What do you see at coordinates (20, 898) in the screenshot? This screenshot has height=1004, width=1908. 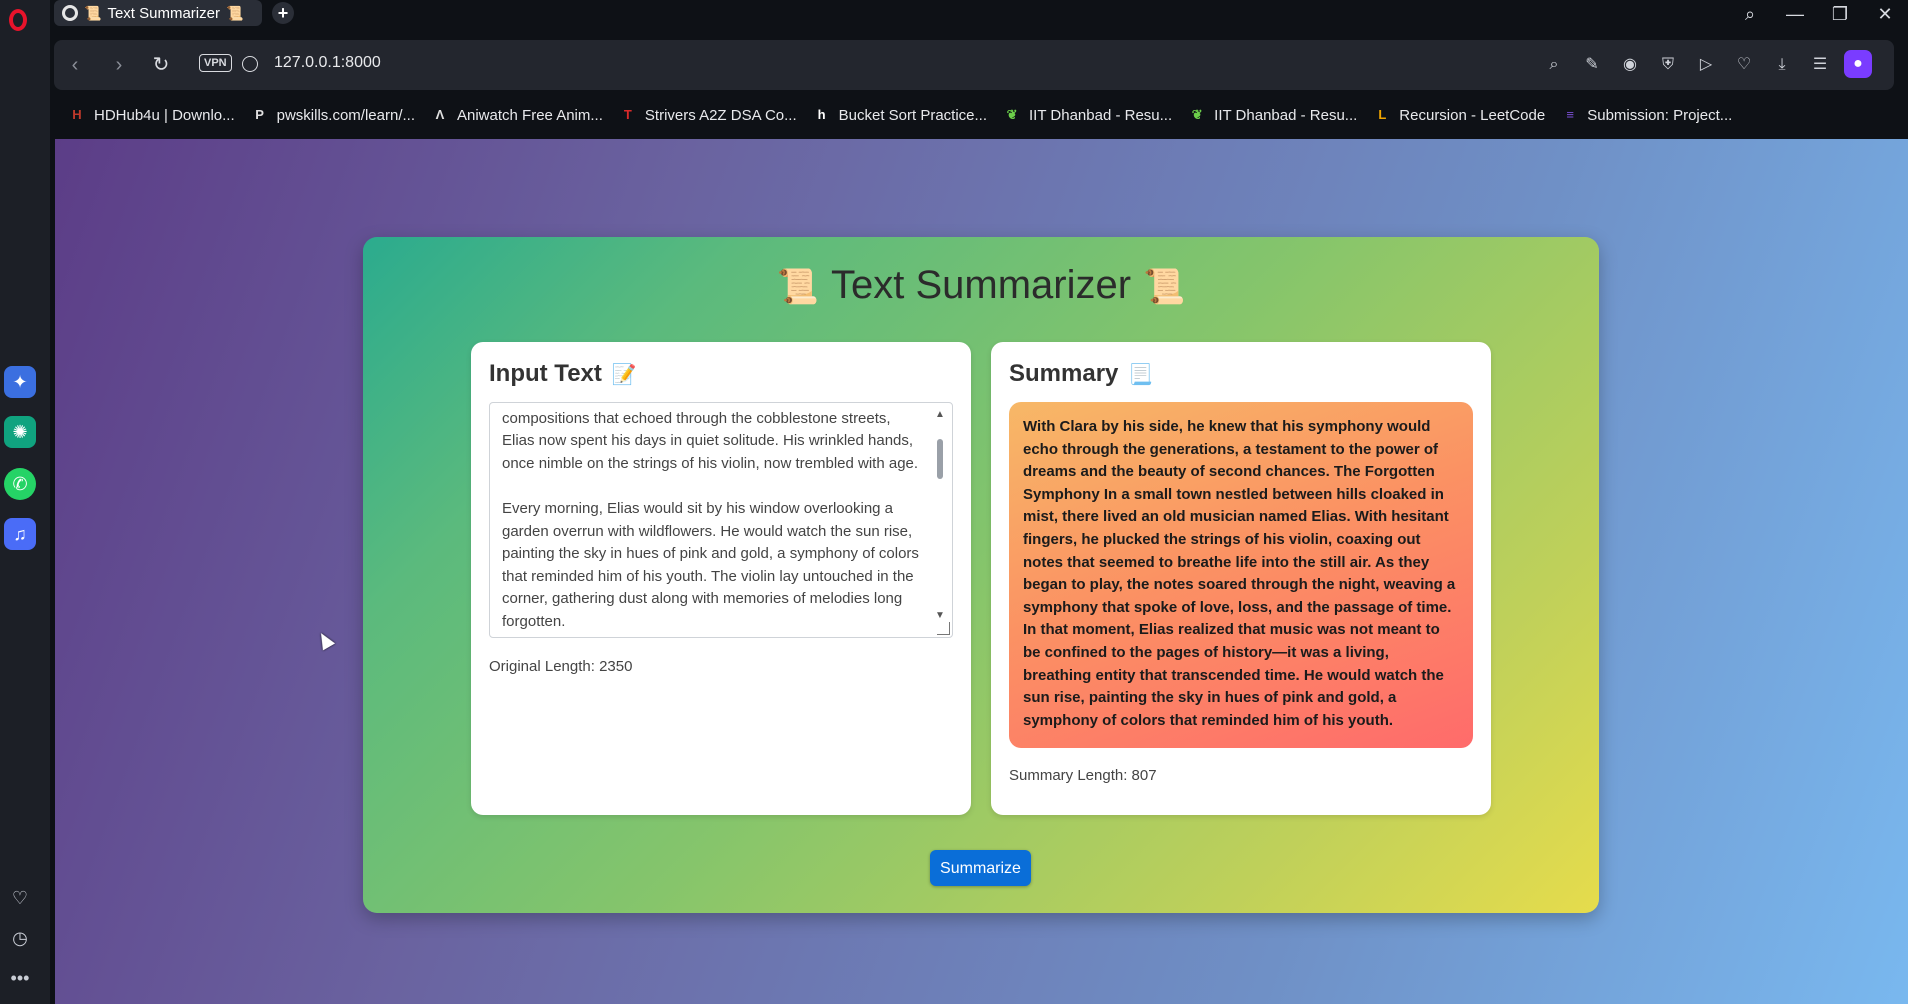 I see `heart-icon: ♡` at bounding box center [20, 898].